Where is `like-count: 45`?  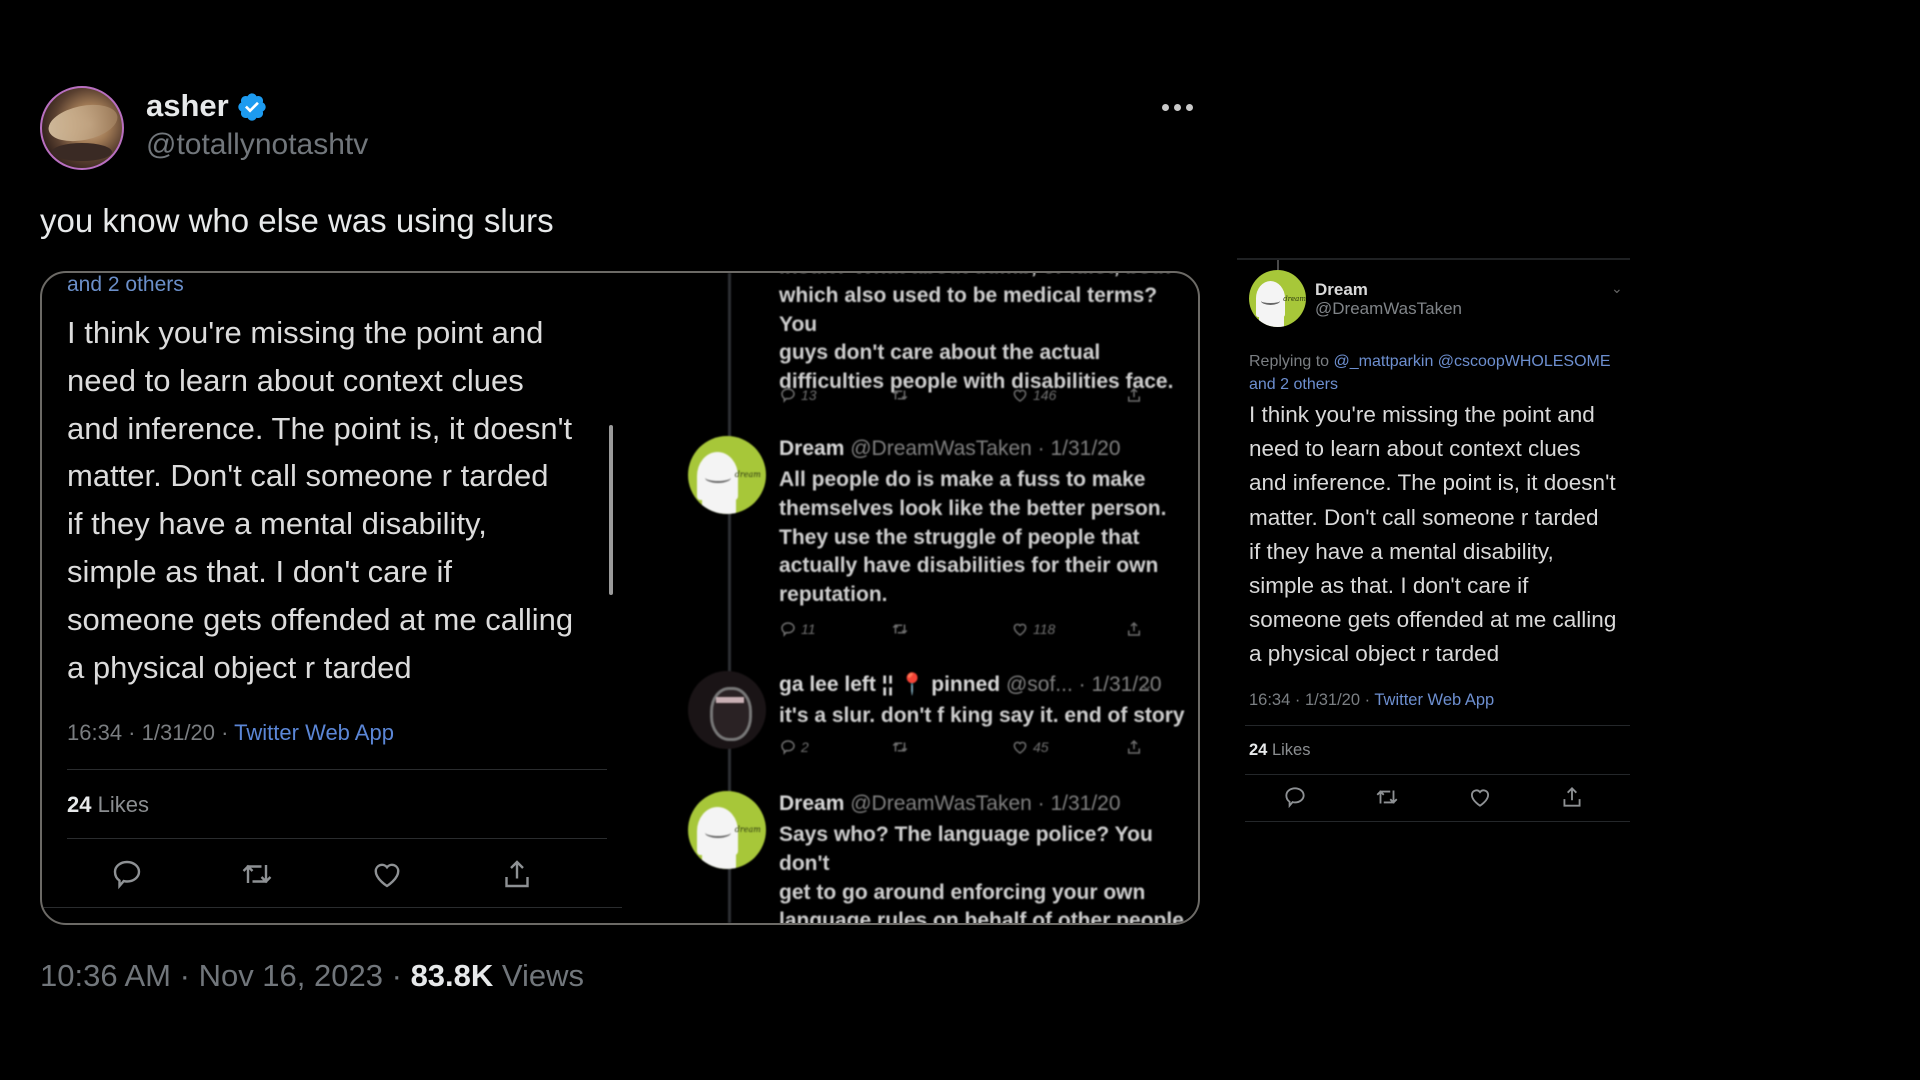
like-count: 45 is located at coordinates (1030, 747).